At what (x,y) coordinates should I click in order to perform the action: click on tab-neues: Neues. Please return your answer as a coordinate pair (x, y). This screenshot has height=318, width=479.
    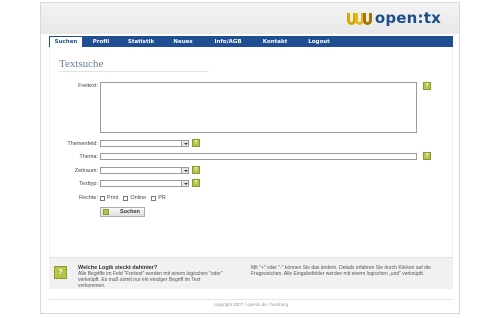
    Looking at the image, I should click on (183, 41).